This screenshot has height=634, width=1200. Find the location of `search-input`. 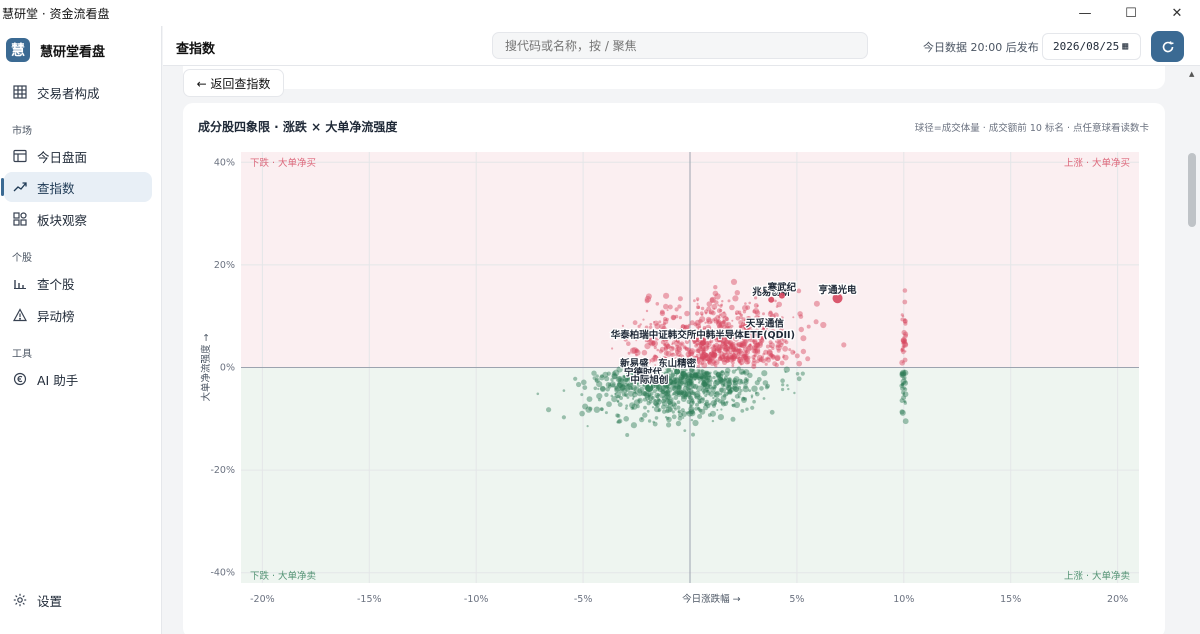

search-input is located at coordinates (680, 45).